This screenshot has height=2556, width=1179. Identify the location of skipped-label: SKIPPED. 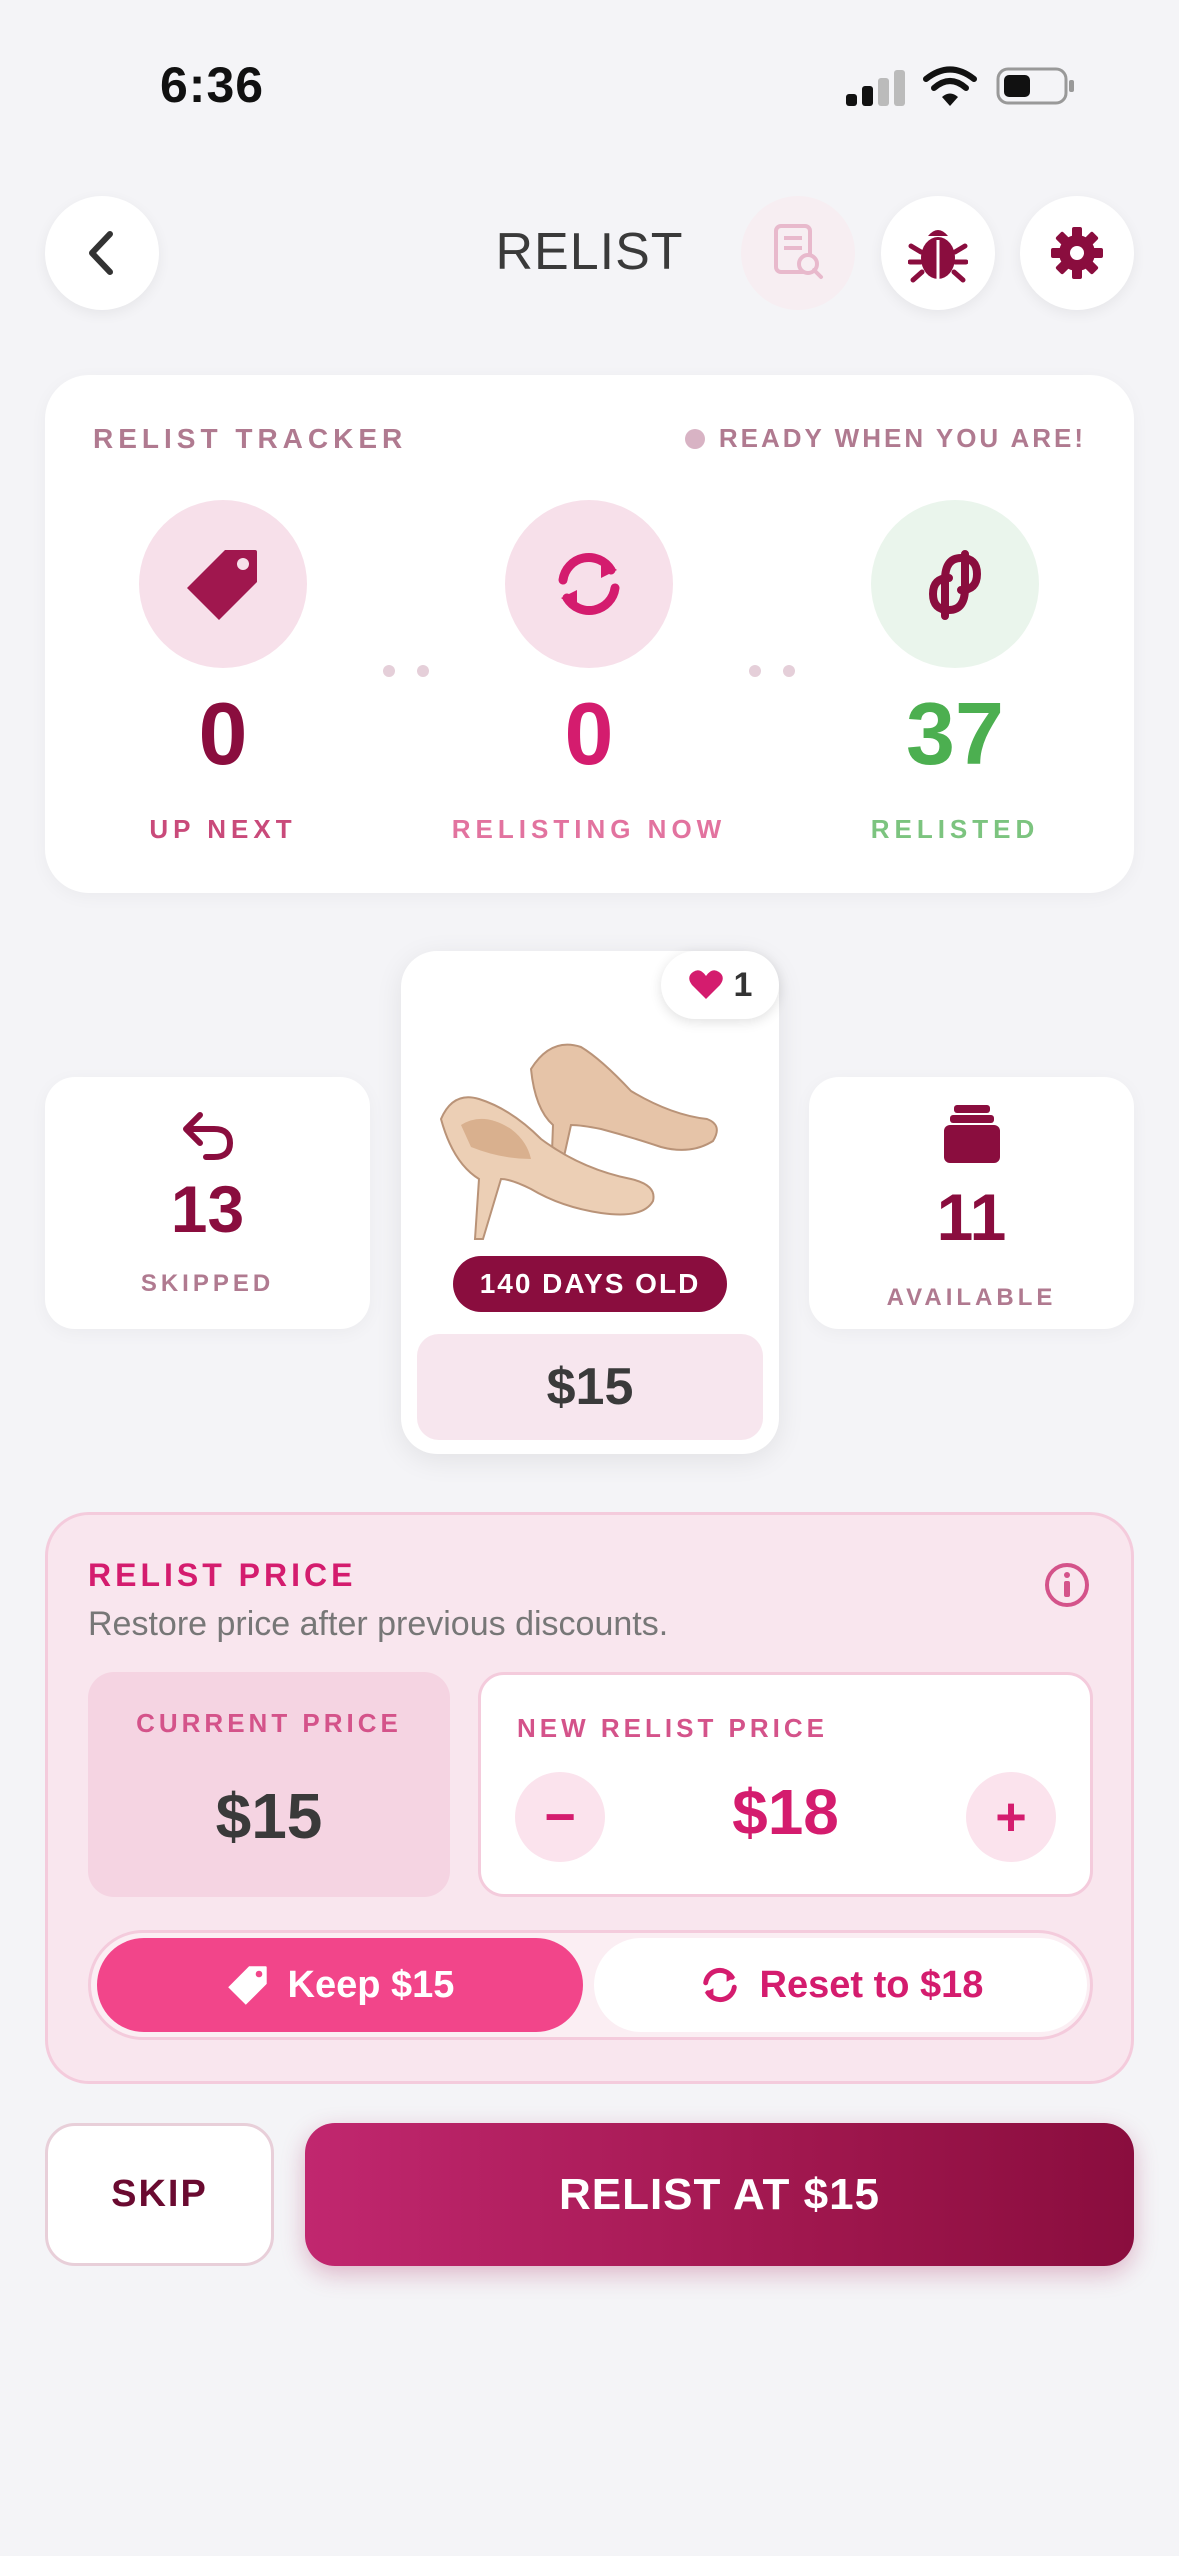
(207, 1283).